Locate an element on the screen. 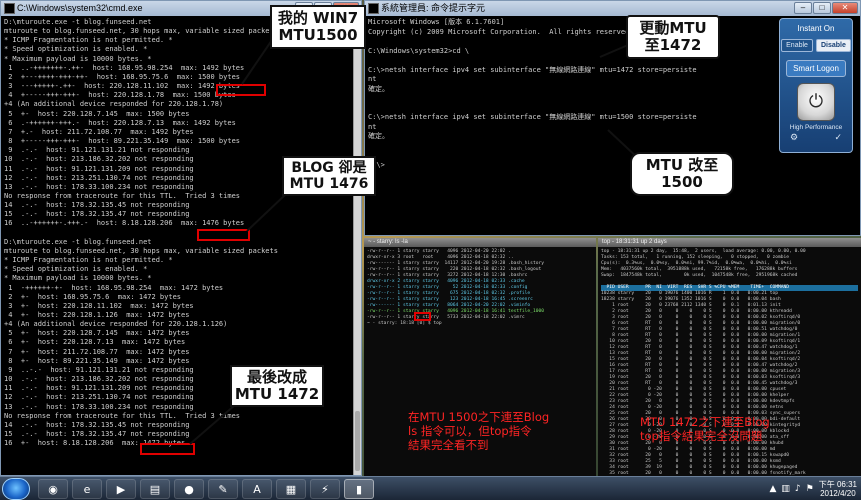 This screenshot has width=861, height=500. cmd-taskbar-icon: ▮ is located at coordinates (359, 489).